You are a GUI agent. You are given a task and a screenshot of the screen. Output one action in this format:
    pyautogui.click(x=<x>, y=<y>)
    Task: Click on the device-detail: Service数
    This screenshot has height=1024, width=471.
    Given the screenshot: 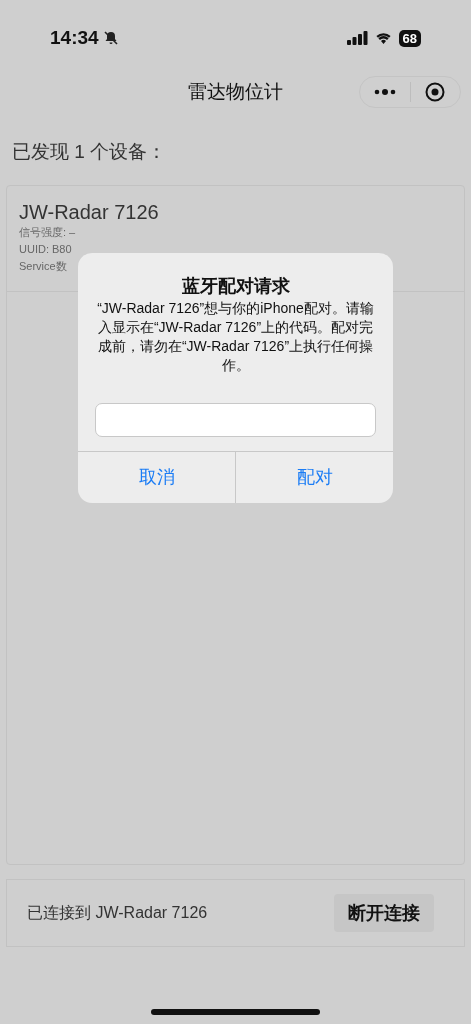 What is the action you would take?
    pyautogui.click(x=43, y=266)
    